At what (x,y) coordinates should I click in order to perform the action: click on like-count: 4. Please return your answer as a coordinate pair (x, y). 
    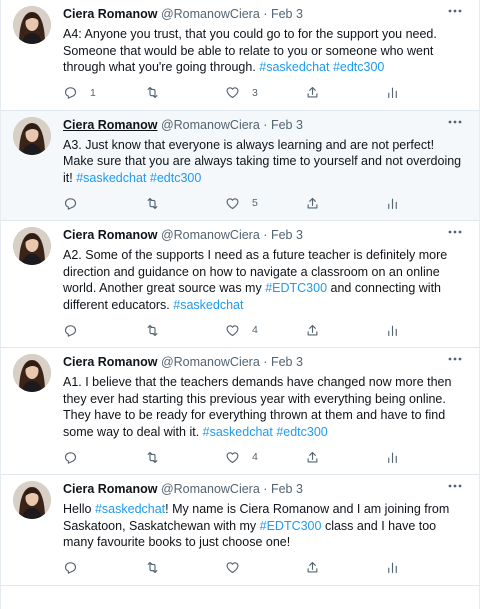
    Looking at the image, I should click on (255, 330).